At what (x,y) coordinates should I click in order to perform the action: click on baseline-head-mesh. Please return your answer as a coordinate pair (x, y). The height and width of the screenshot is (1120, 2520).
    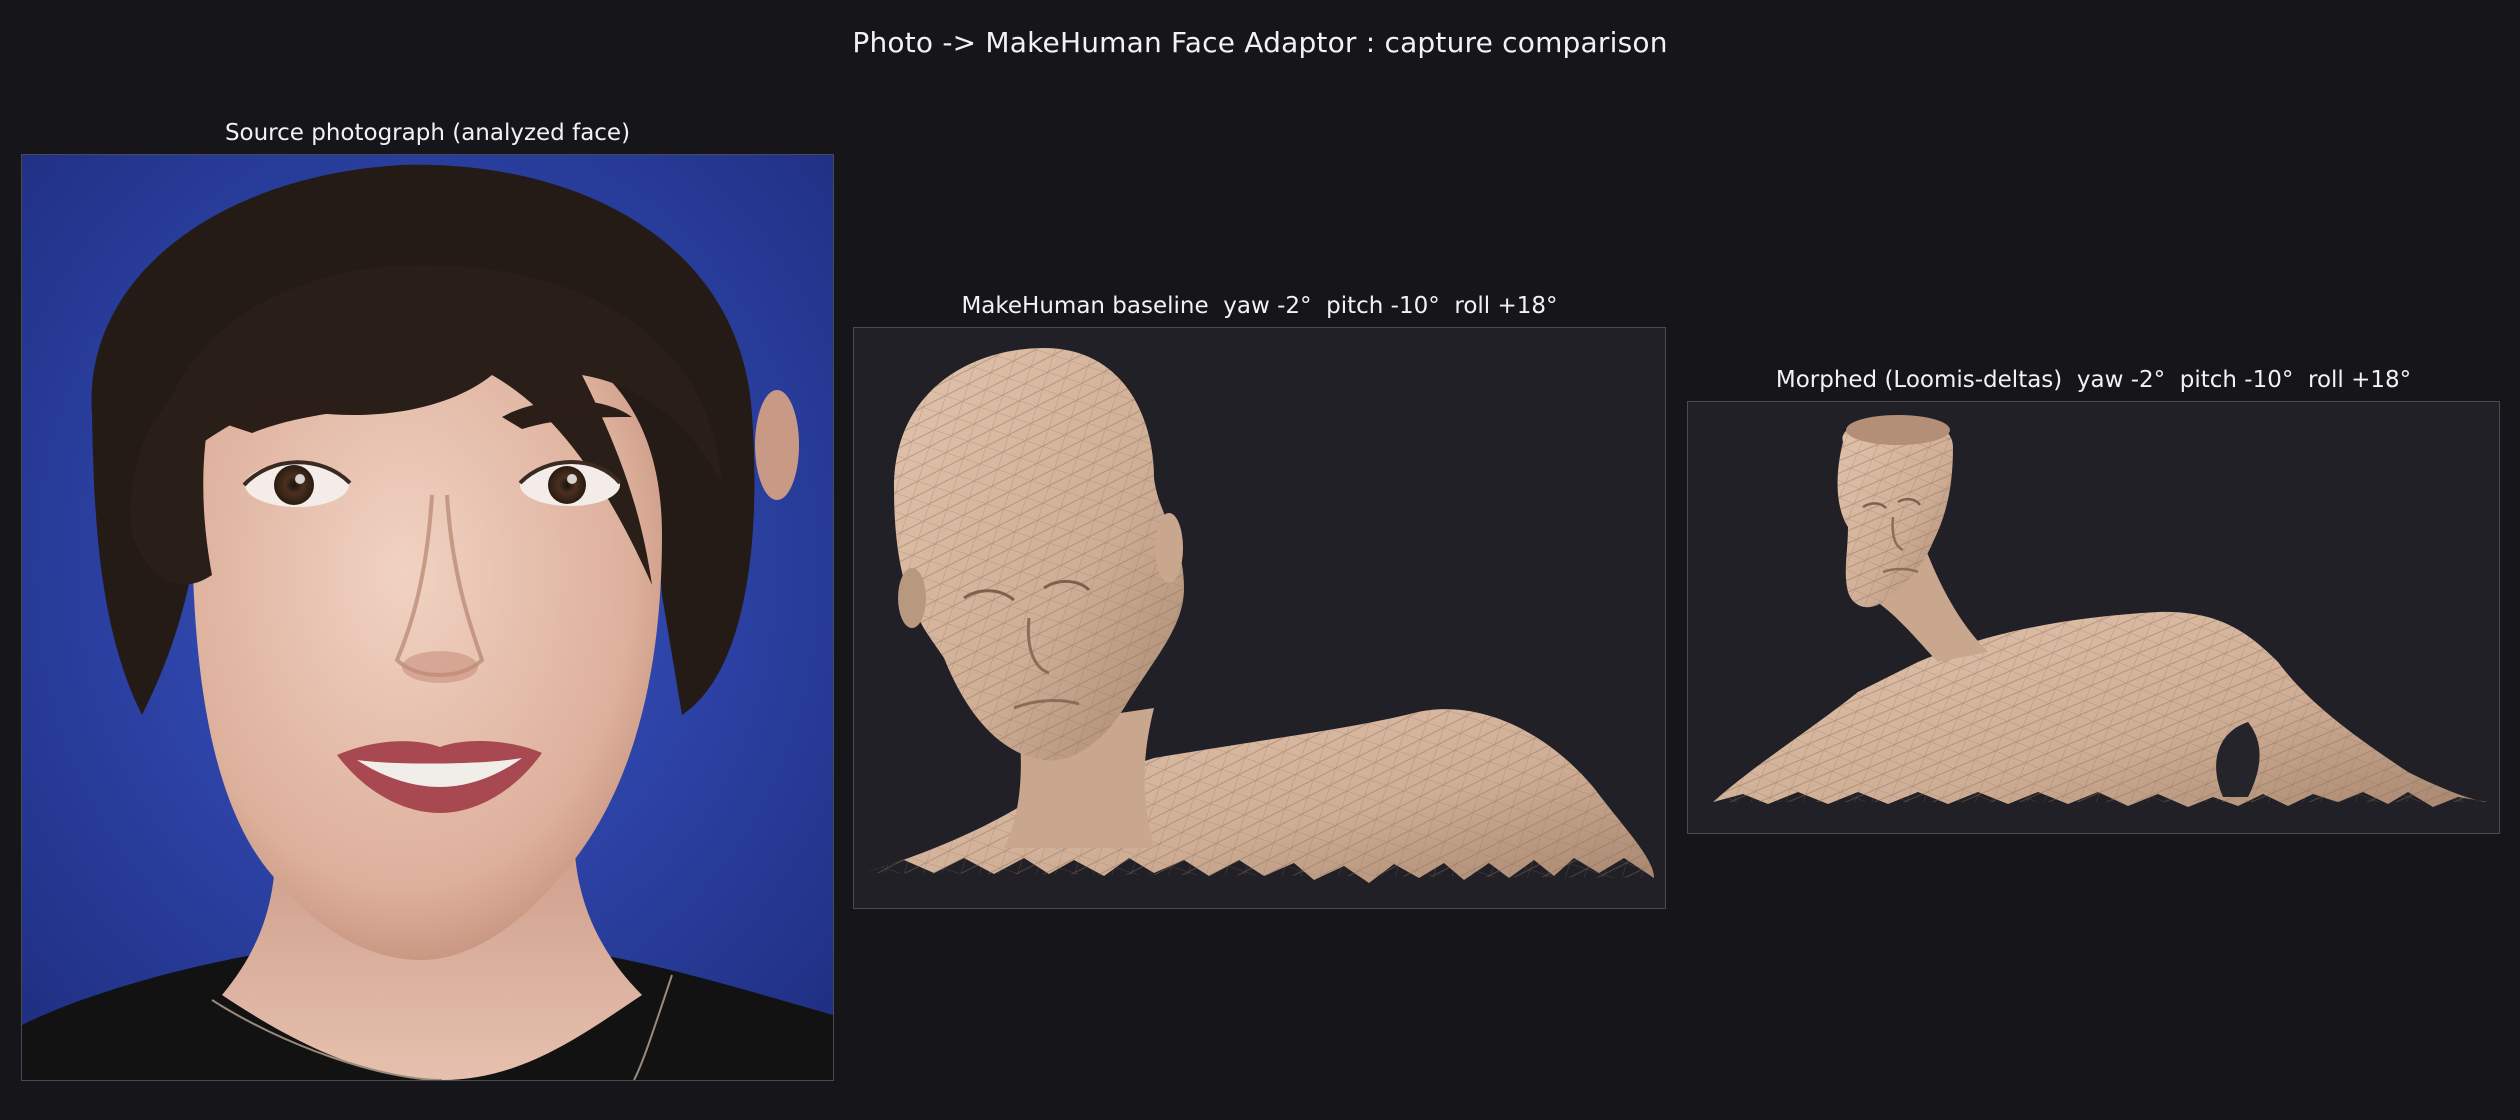
    Looking at the image, I should click on (1259, 615).